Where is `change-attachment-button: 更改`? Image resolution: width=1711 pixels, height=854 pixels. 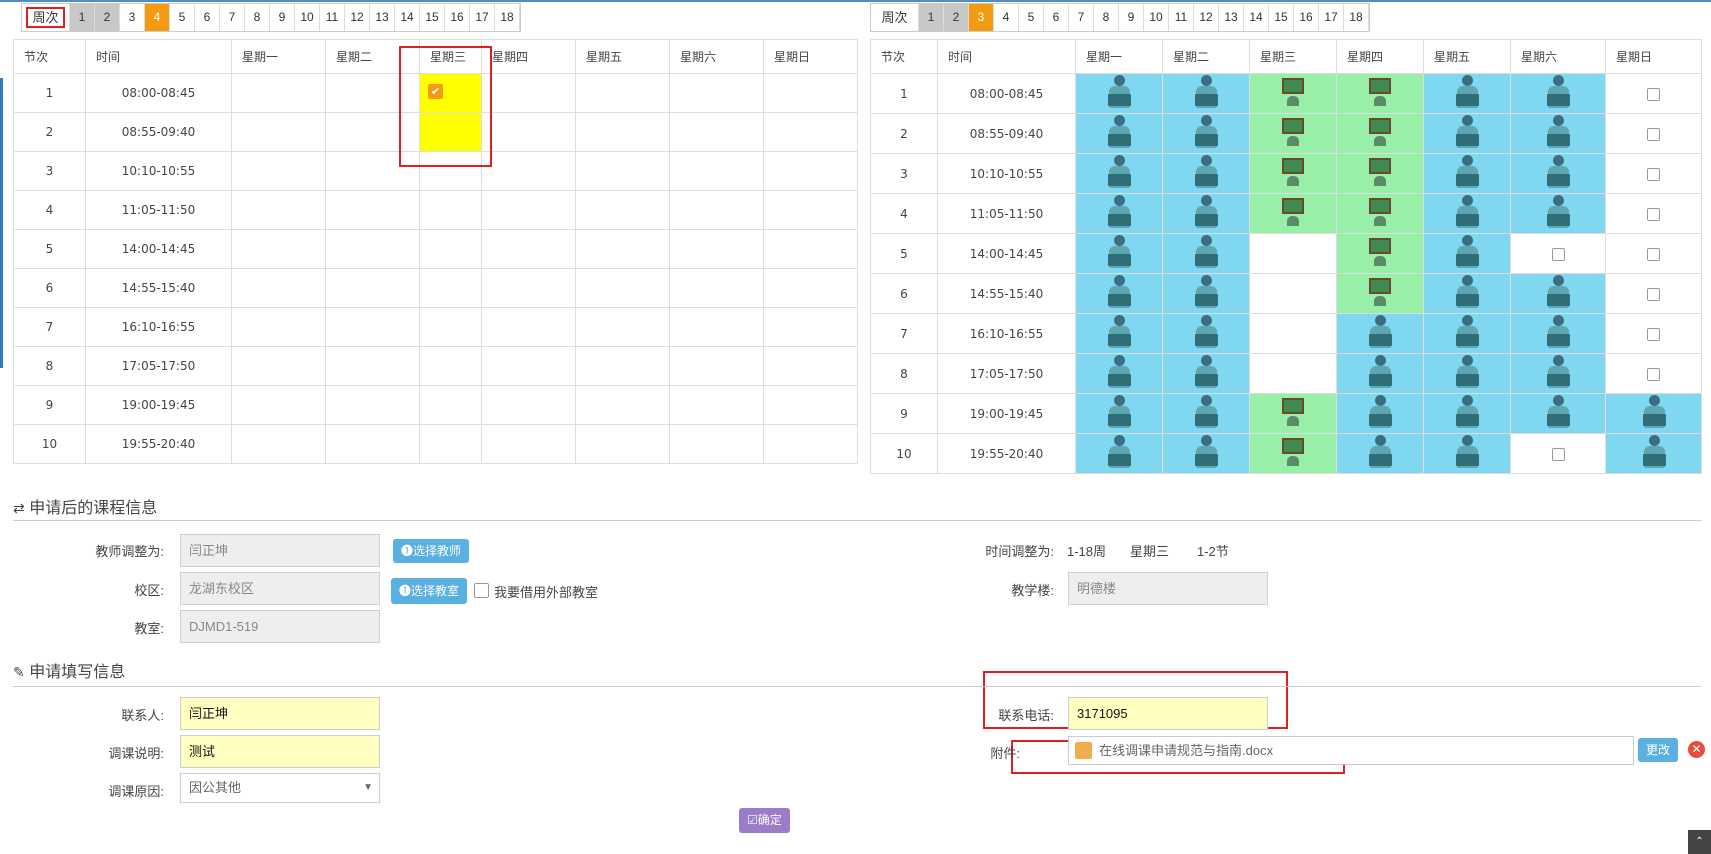
change-attachment-button: 更改 is located at coordinates (1658, 750).